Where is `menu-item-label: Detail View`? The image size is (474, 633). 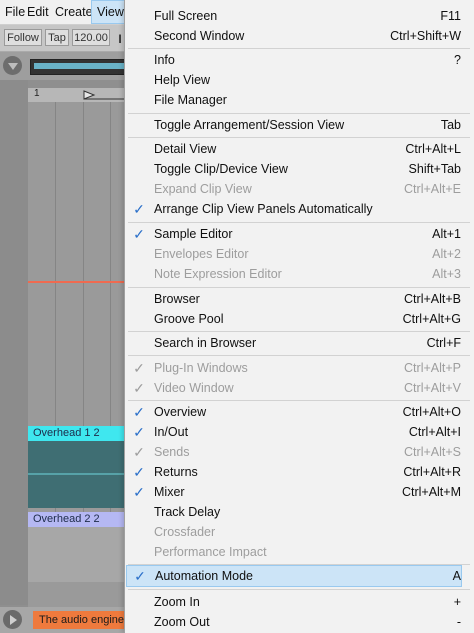 menu-item-label: Detail View is located at coordinates (185, 149).